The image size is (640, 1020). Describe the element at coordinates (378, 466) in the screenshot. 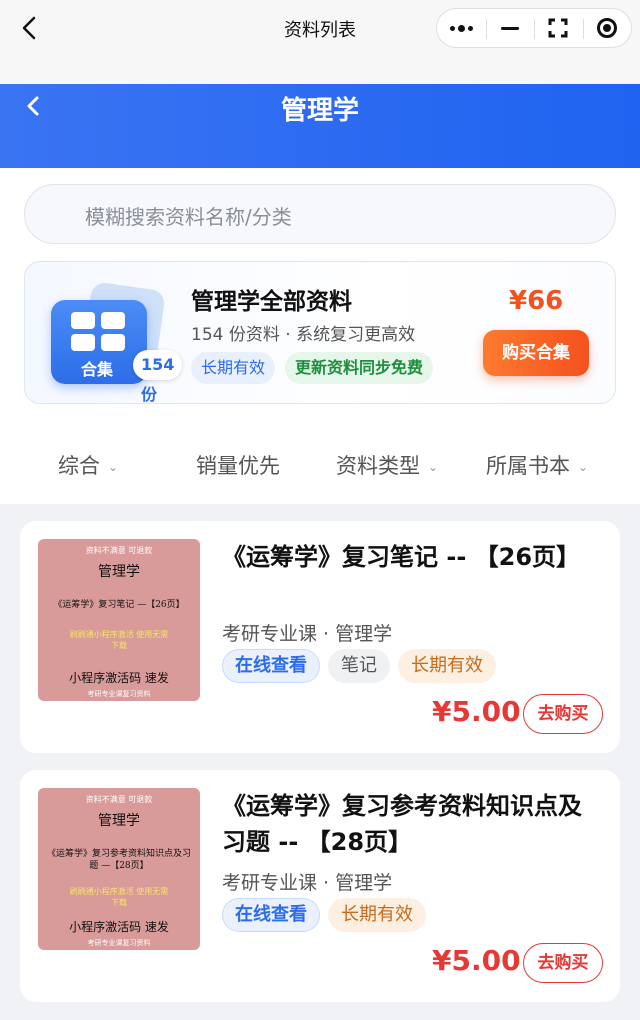

I see `filter-label: 资料类型` at that location.